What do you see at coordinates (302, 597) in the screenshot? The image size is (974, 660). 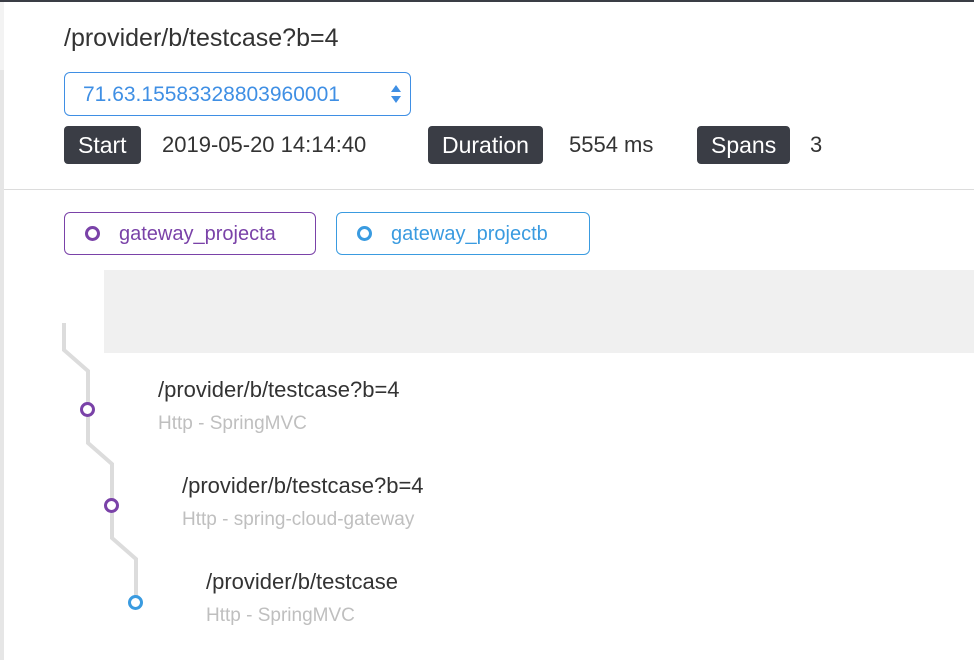 I see `span-row: /provider/b/testcase Http - SpringMVC` at bounding box center [302, 597].